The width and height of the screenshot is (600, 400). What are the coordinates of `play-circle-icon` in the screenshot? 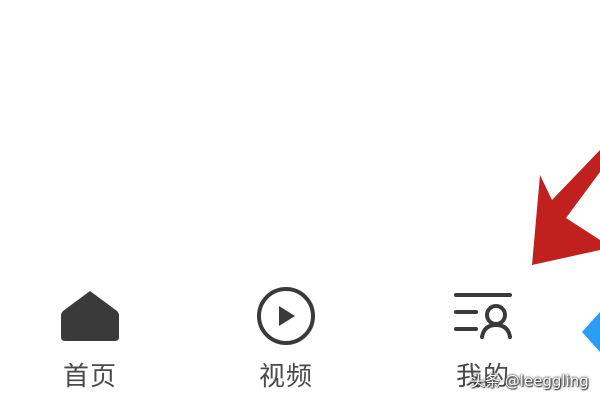 It's located at (286, 316).